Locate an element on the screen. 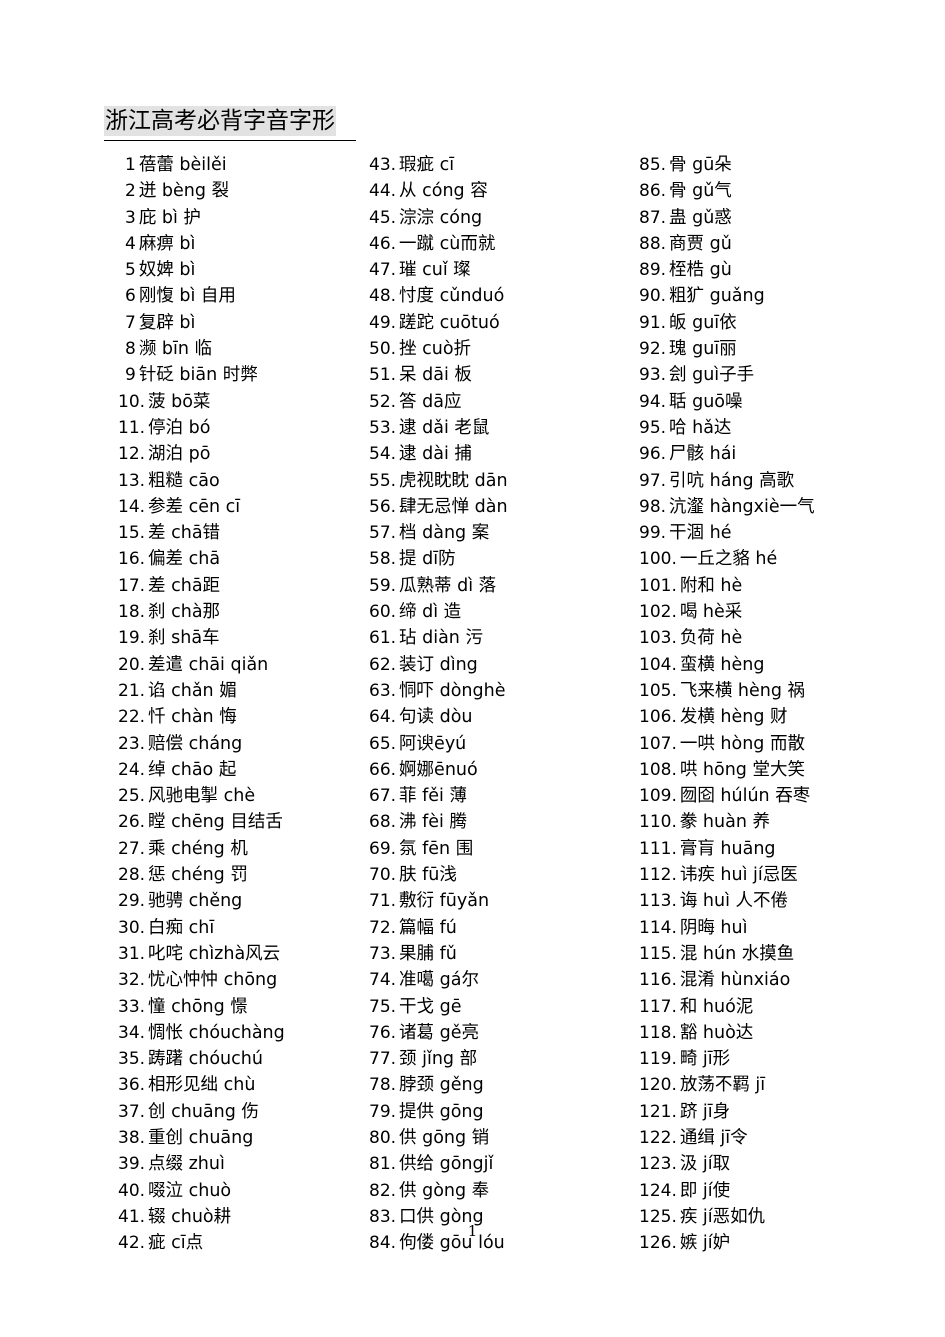 This screenshot has height=1337, width=945. item-number: 122. is located at coordinates (658, 1137).